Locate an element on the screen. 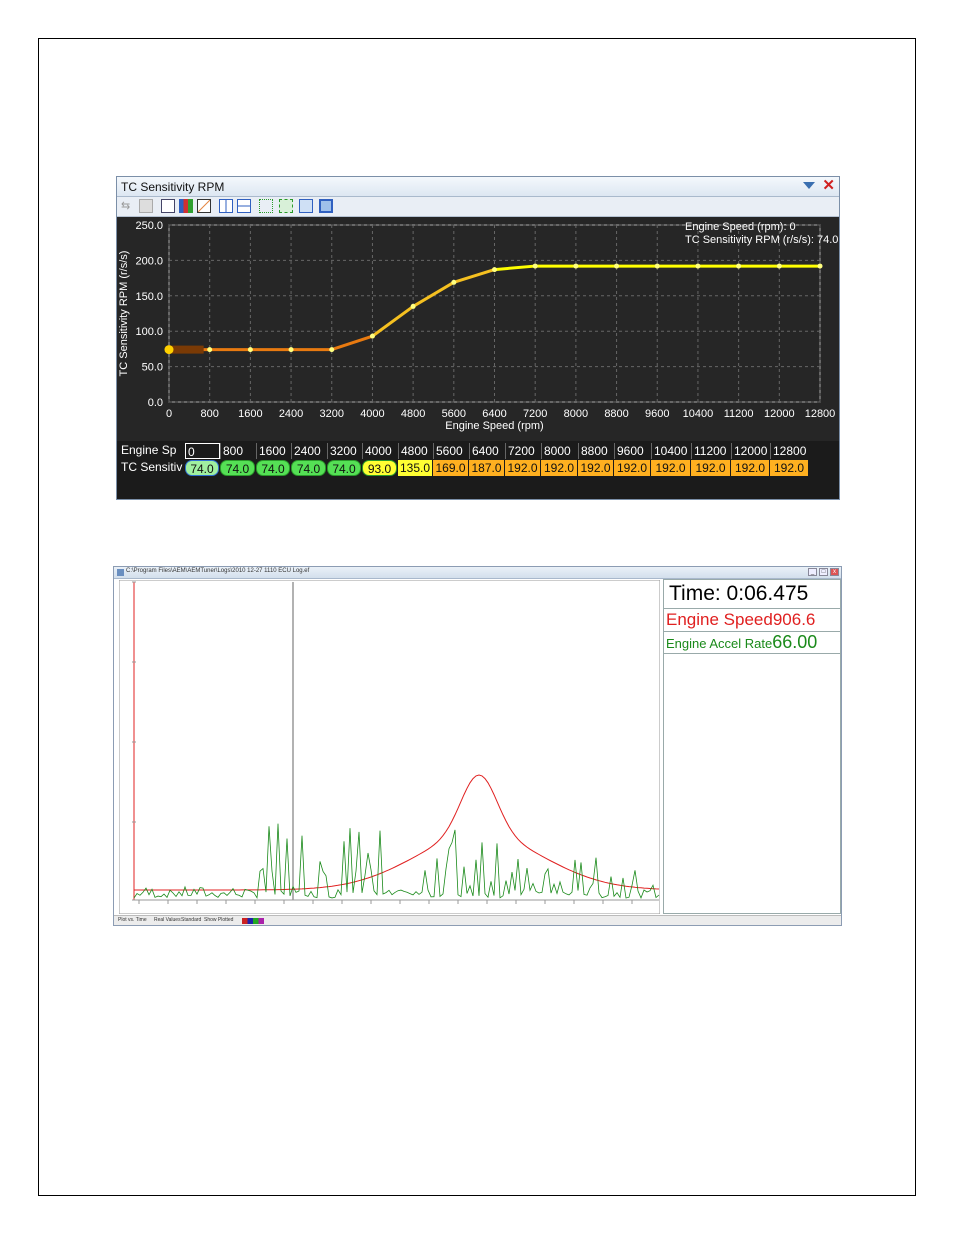 This screenshot has width=954, height=1235. select-all-icon is located at coordinates (266, 206).